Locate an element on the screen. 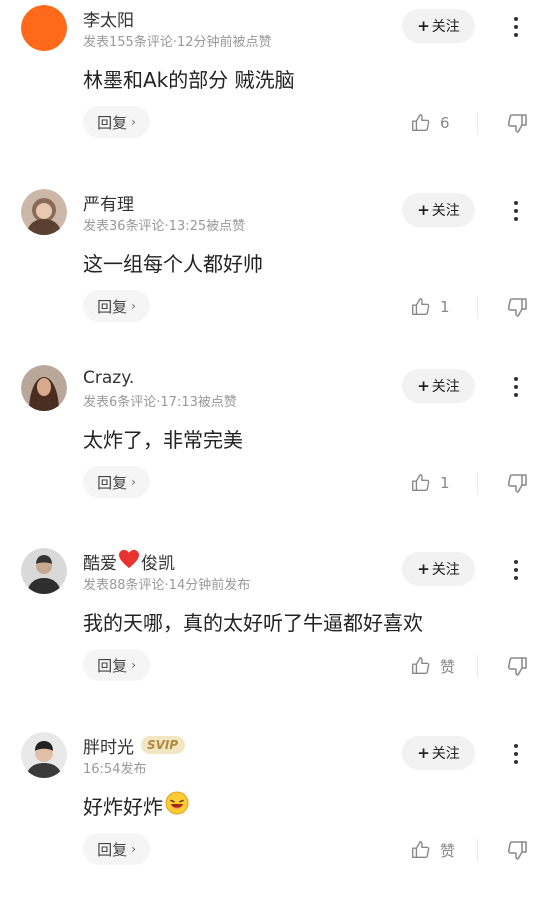  username-text: 酷爱 is located at coordinates (100, 561).